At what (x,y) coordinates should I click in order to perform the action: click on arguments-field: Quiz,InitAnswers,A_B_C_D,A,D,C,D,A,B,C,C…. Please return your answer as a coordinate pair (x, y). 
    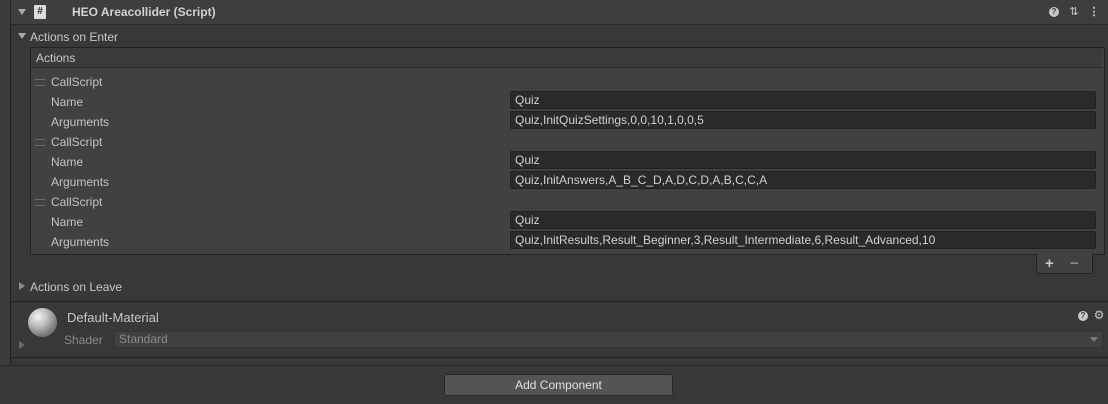
    Looking at the image, I should click on (803, 180).